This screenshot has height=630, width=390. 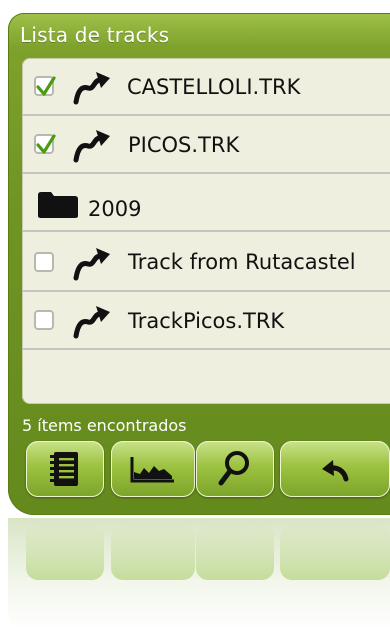 I want to click on elevation-profile-icon, so click(x=152, y=470).